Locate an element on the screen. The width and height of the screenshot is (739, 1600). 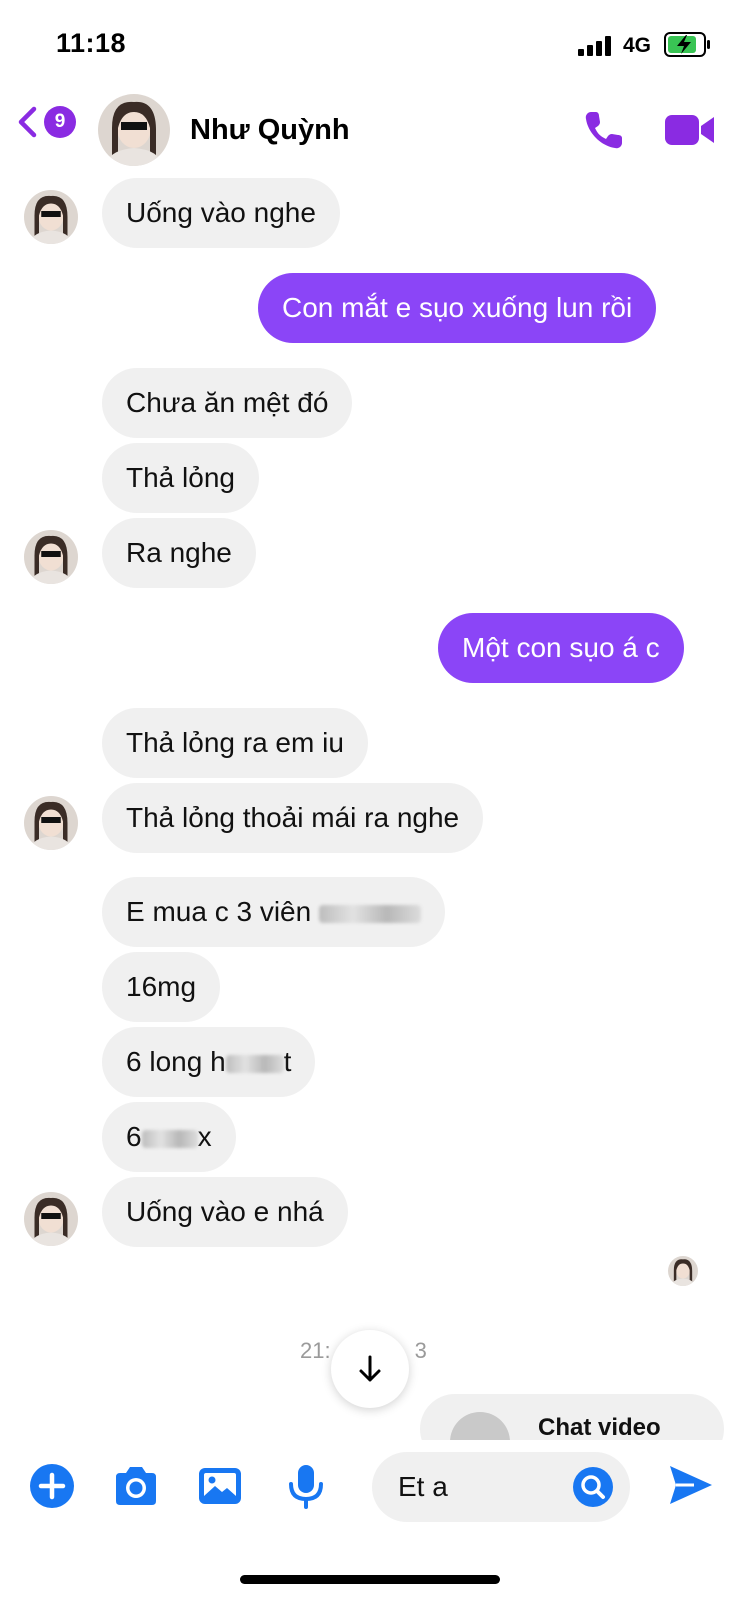
message-incoming: Ra nghe is located at coordinates (179, 553).